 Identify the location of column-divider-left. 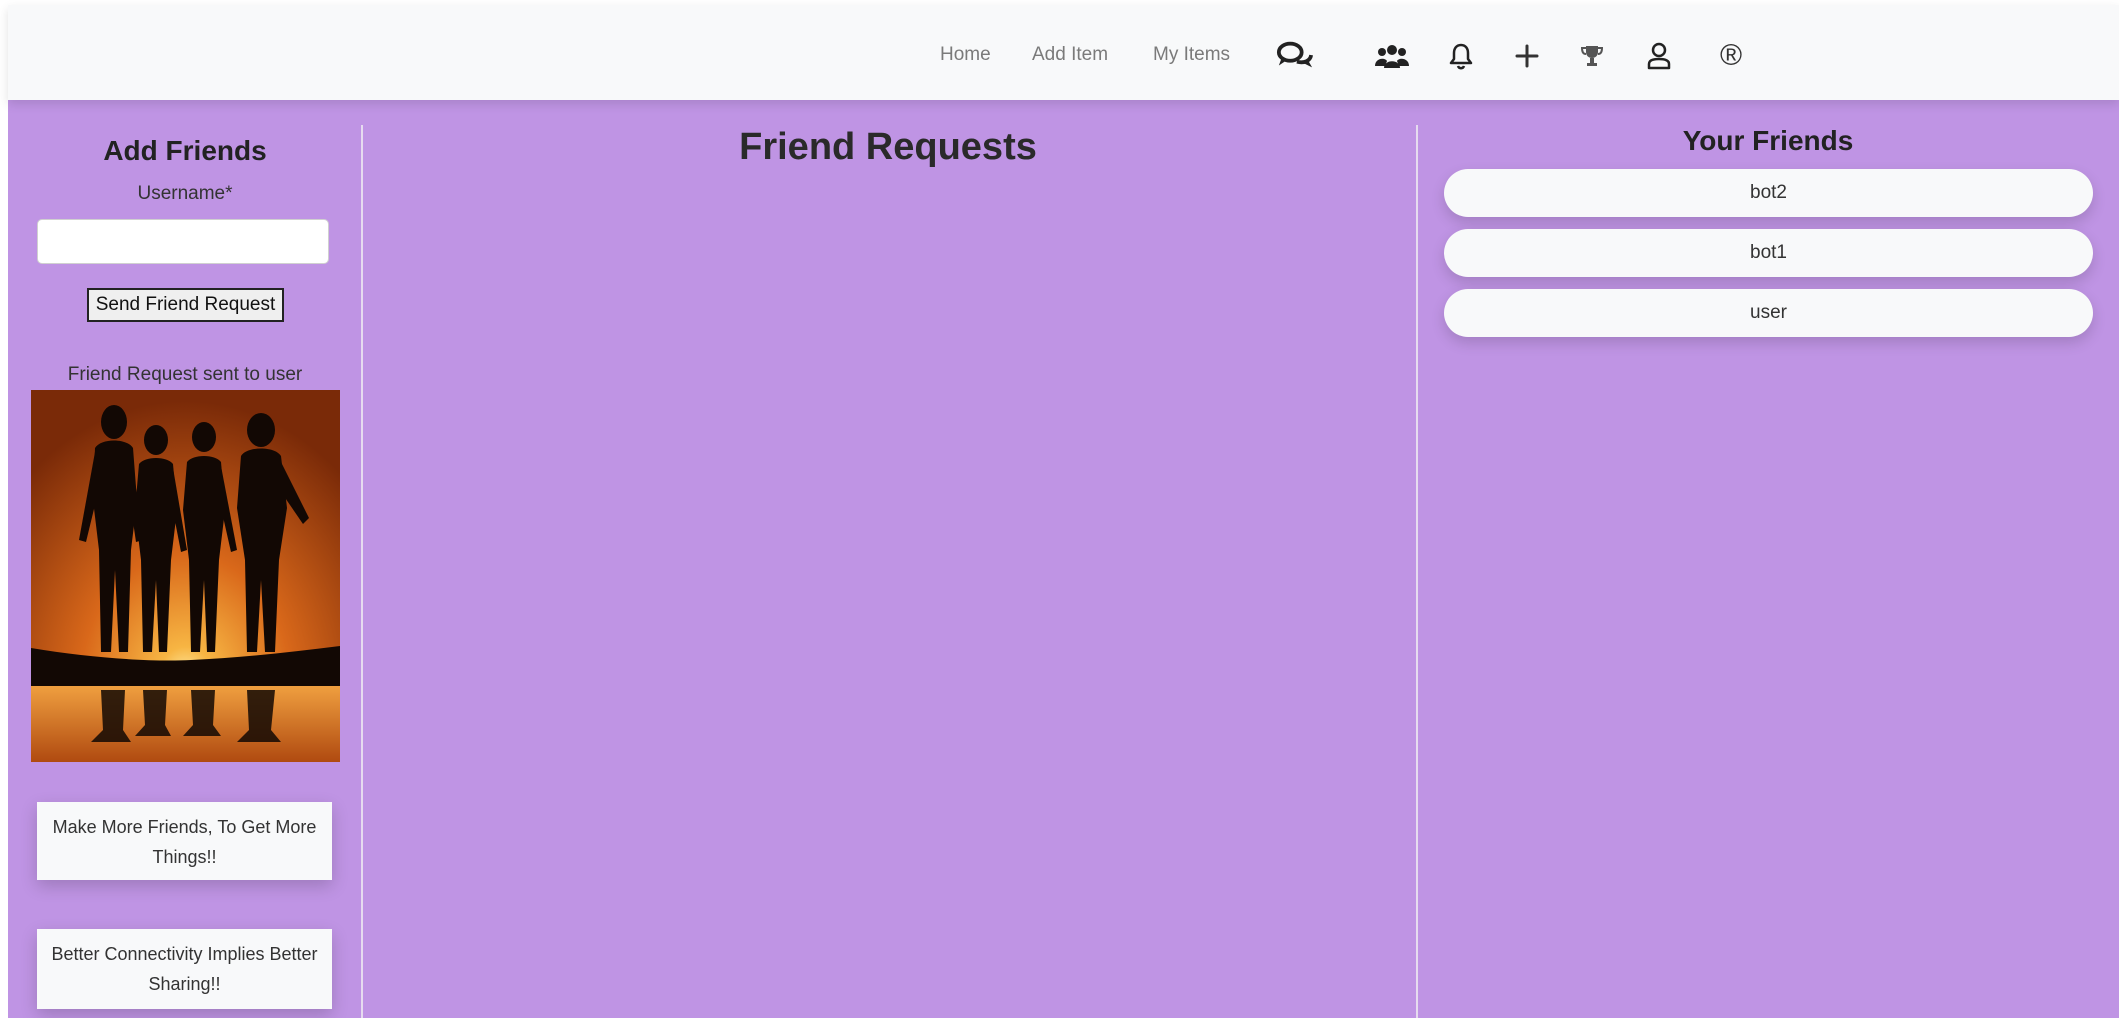
(362, 571).